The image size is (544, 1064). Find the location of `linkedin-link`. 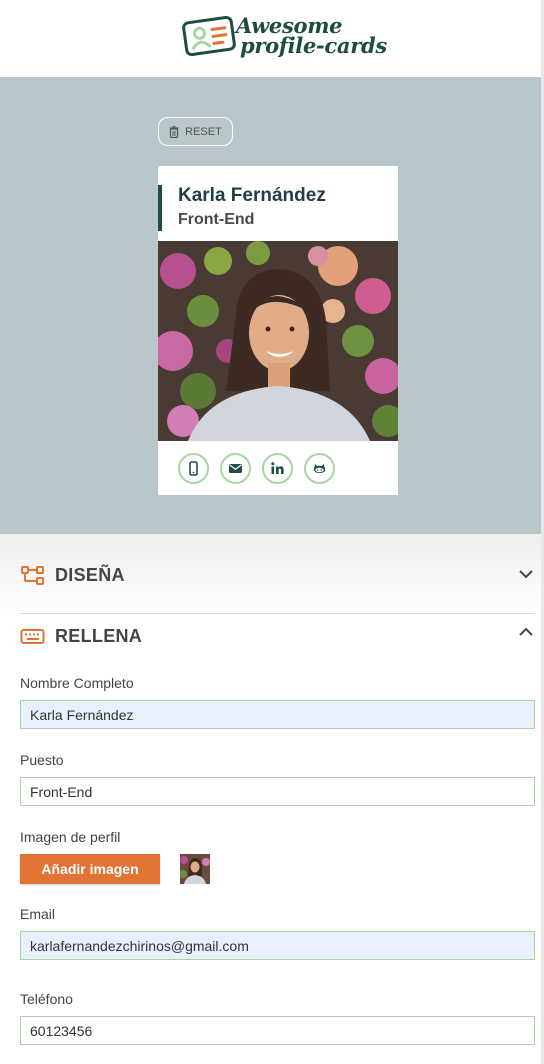

linkedin-link is located at coordinates (277, 468).